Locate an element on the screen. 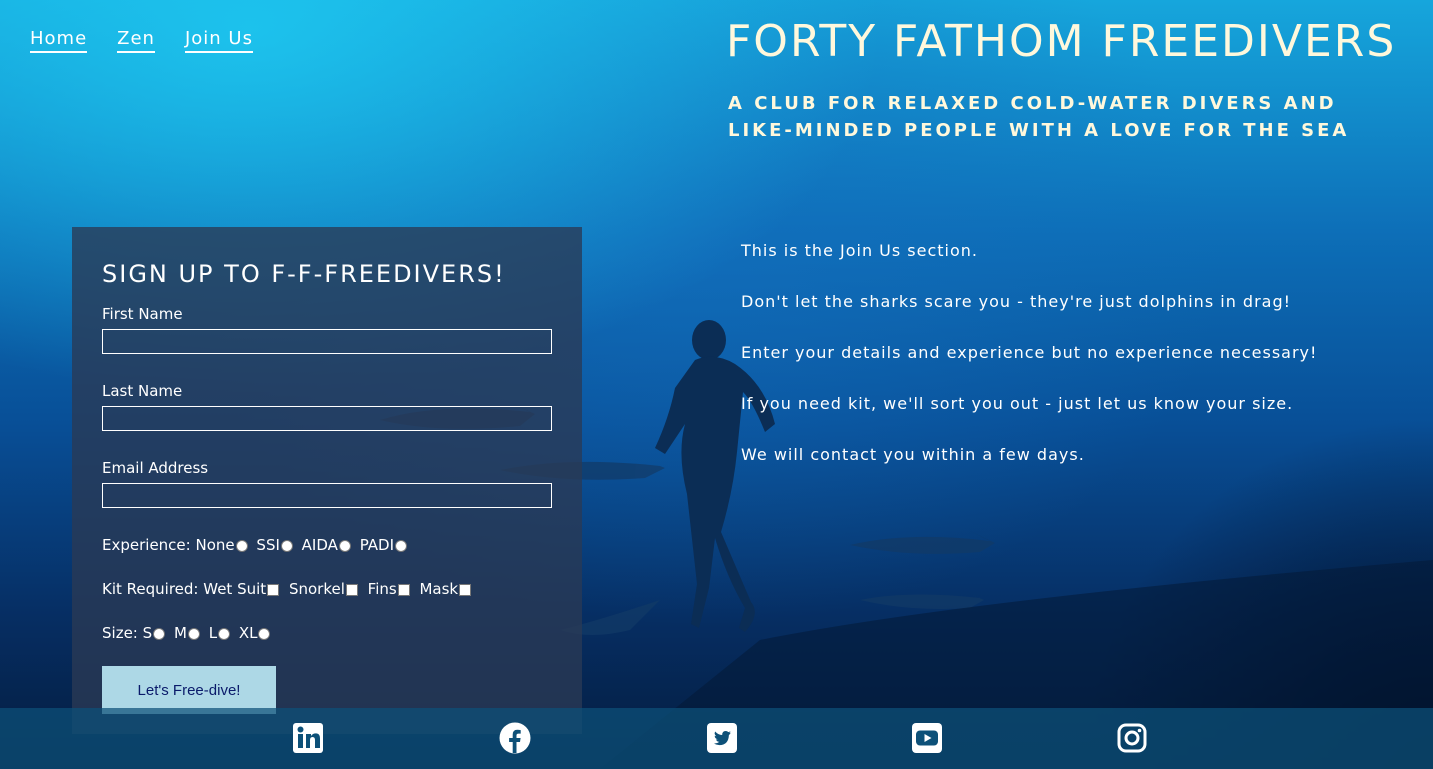 Image resolution: width=1433 pixels, height=769 pixels. kit-option-label: Snorkel is located at coordinates (316, 589).